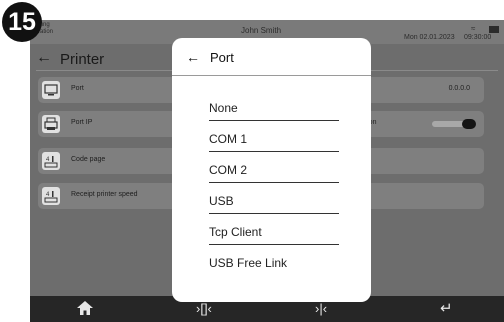 Image resolution: width=504 pixels, height=322 pixels. What do you see at coordinates (221, 201) in the screenshot?
I see `option-label: USB` at bounding box center [221, 201].